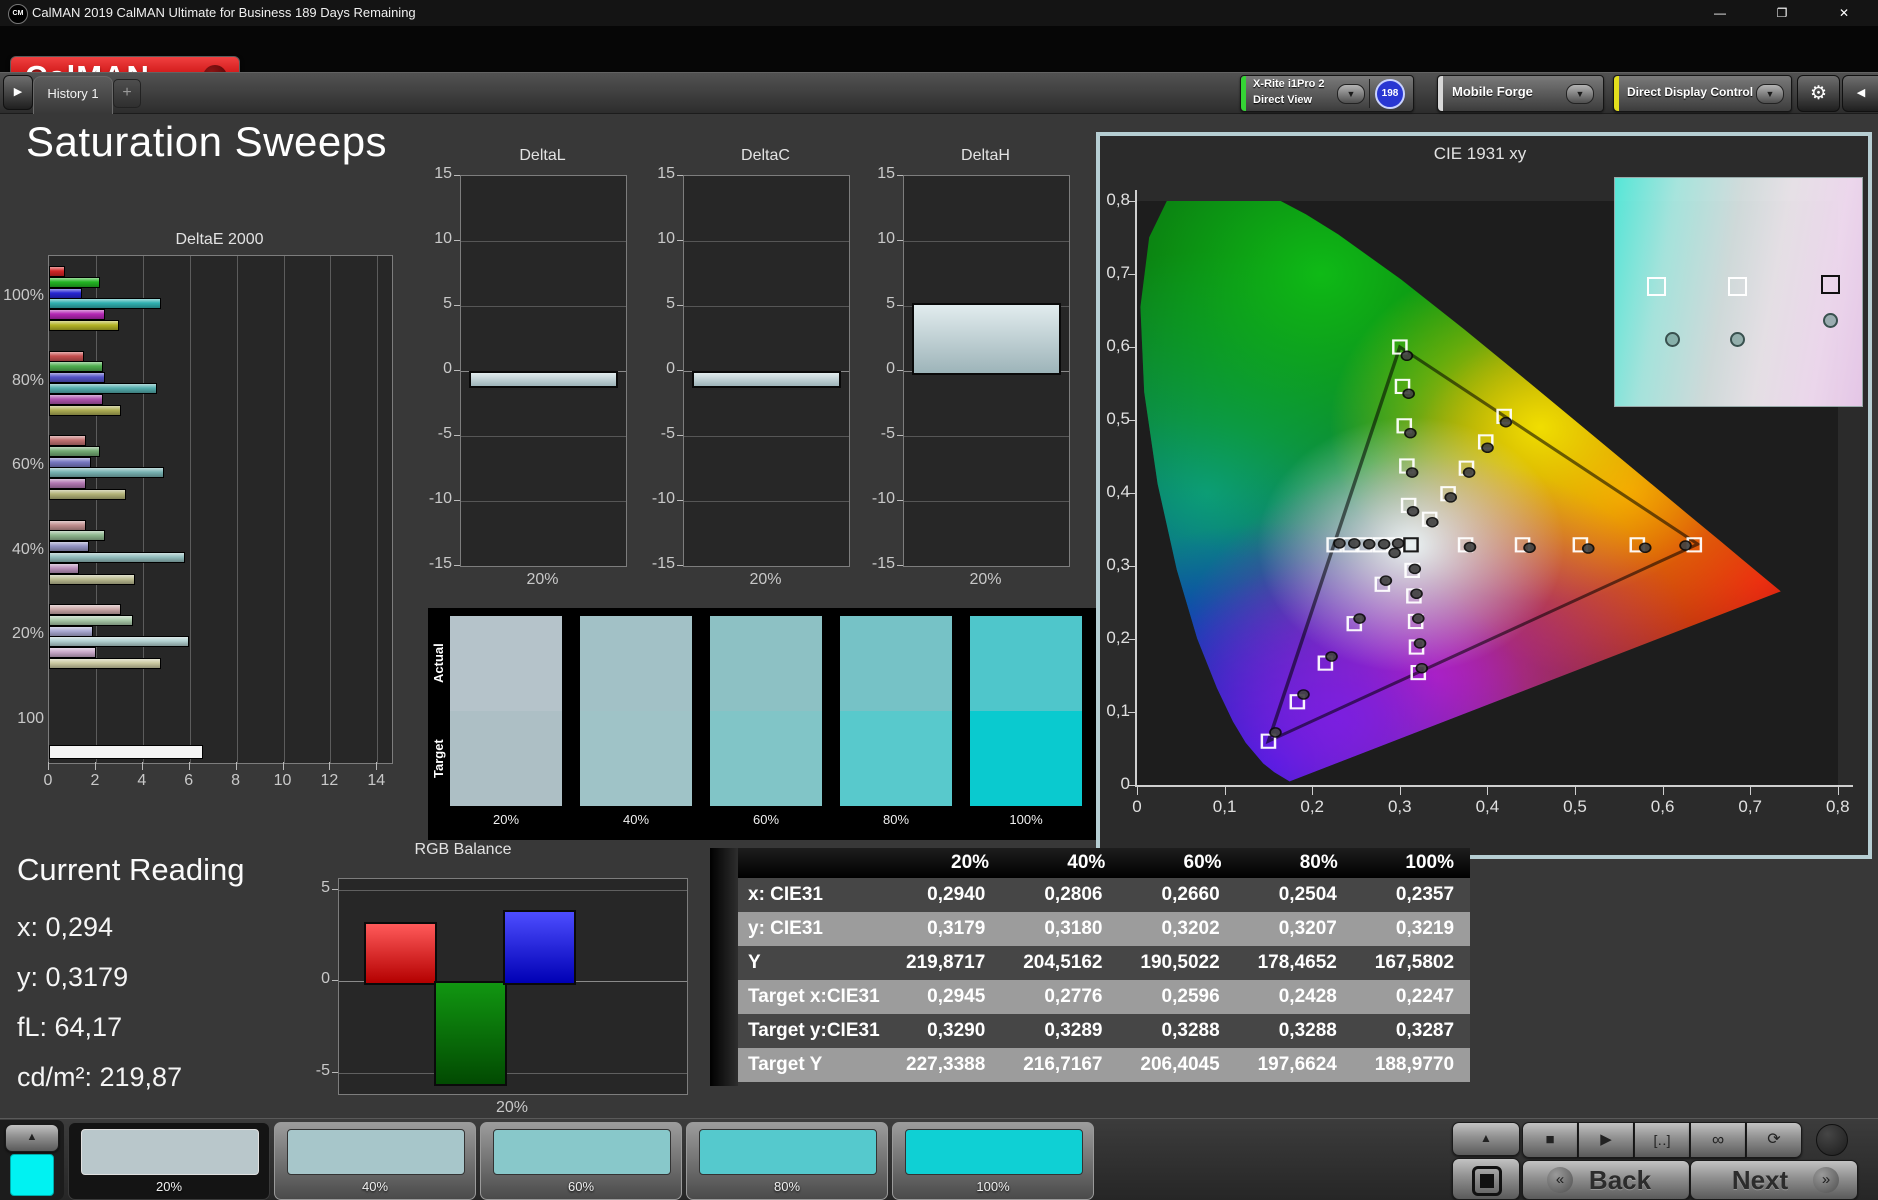 The image size is (1878, 1200). What do you see at coordinates (1429, 862) in the screenshot?
I see `column-header: 100%` at bounding box center [1429, 862].